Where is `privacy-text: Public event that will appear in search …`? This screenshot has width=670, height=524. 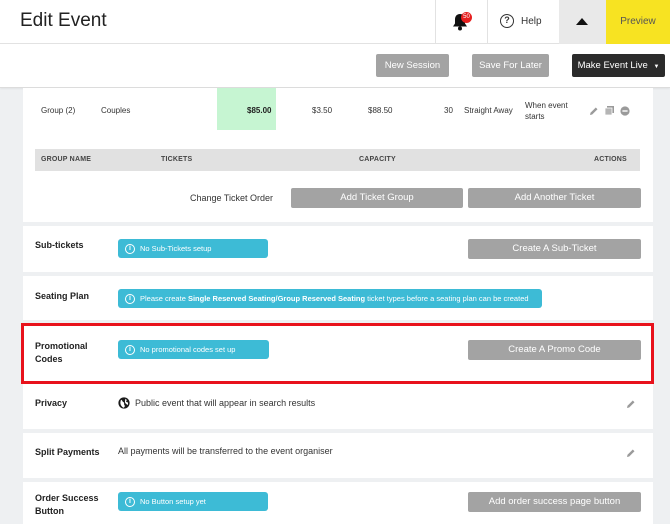 privacy-text: Public event that will appear in search … is located at coordinates (225, 403).